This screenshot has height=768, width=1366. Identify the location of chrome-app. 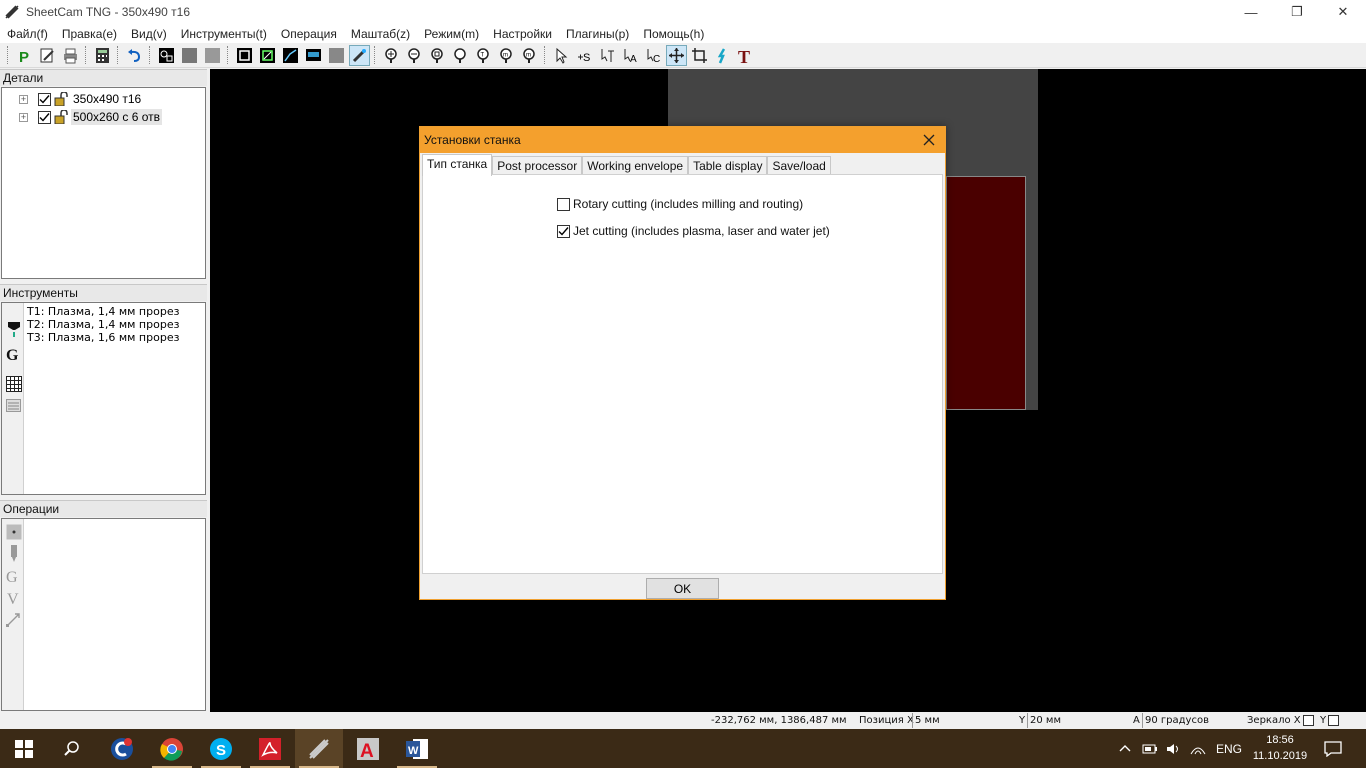
(172, 748).